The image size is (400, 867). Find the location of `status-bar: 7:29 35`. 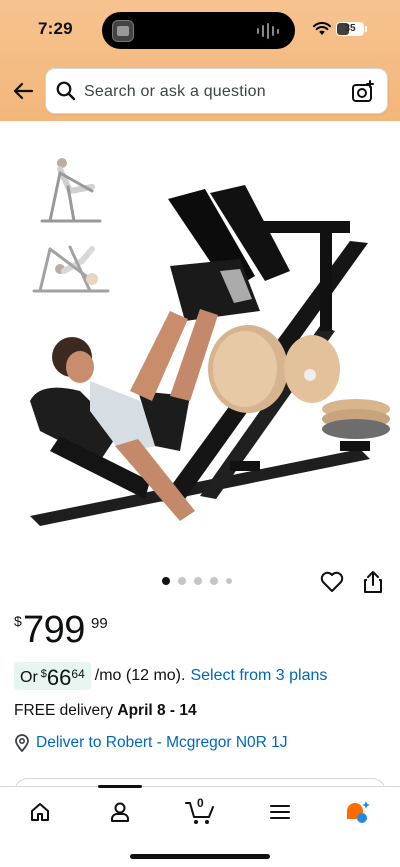

status-bar: 7:29 35 is located at coordinates (200, 29).